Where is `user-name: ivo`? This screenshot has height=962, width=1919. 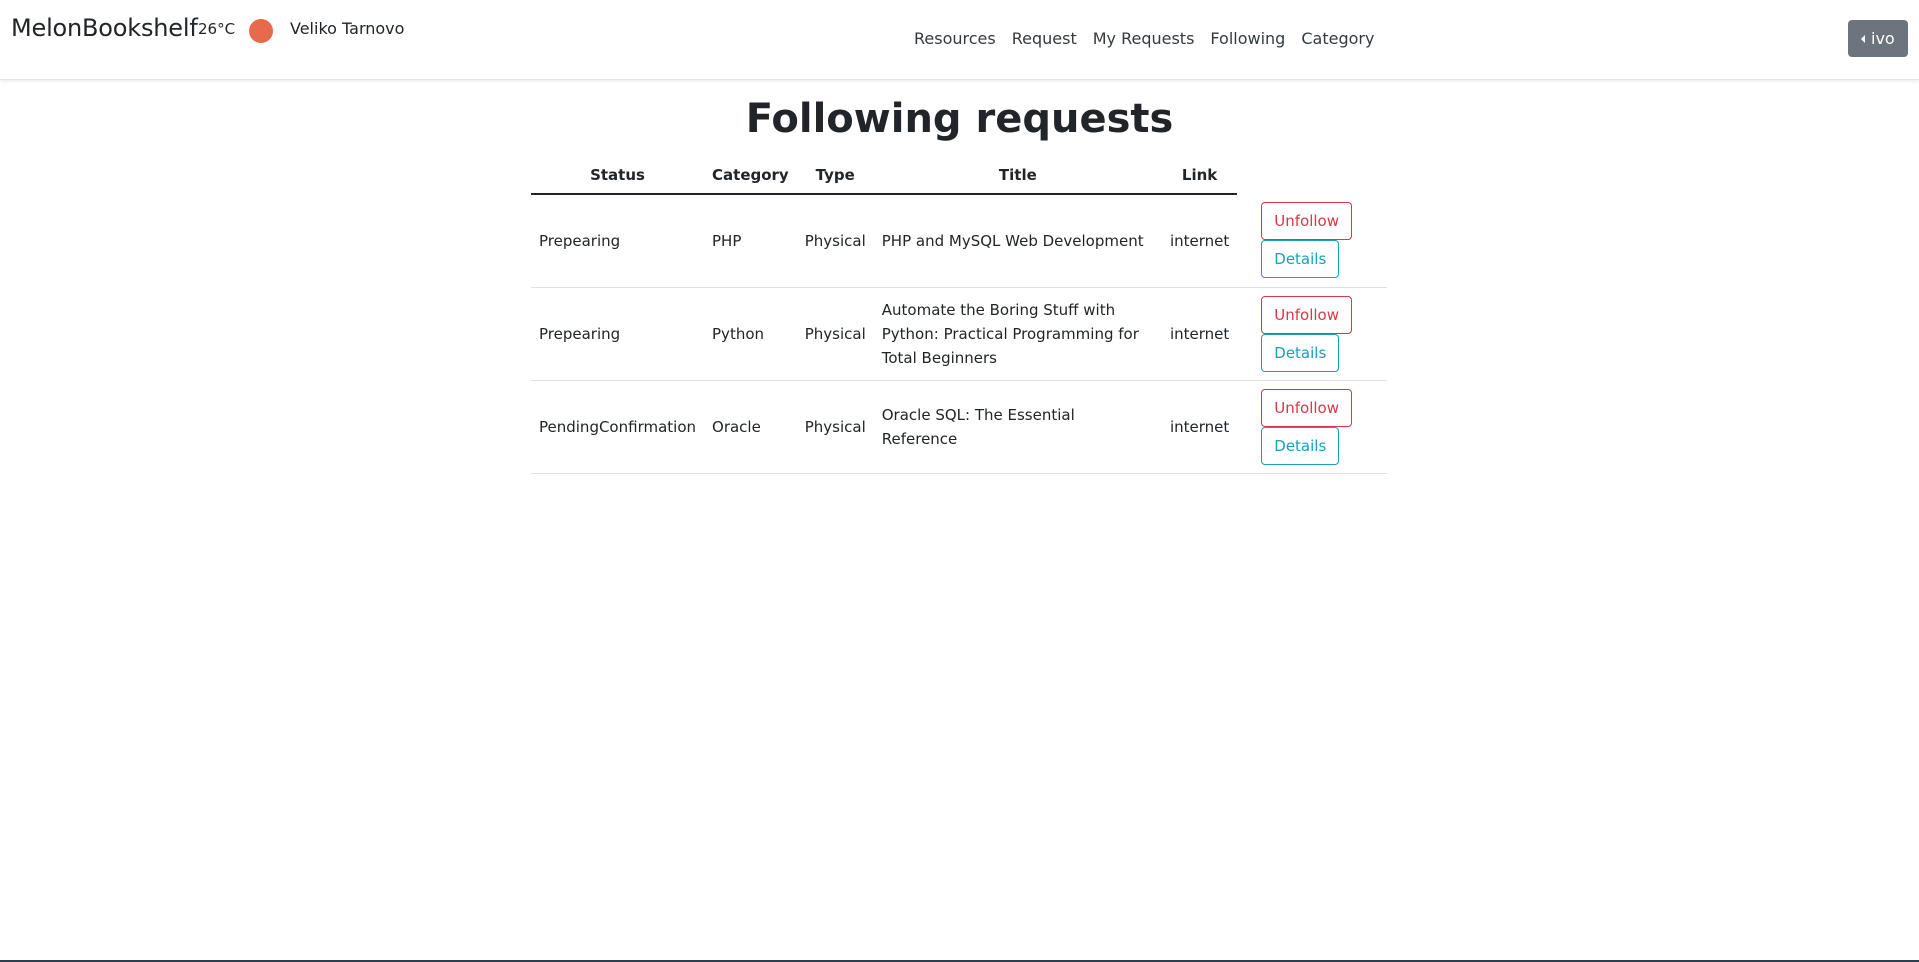
user-name: ivo is located at coordinates (1883, 38).